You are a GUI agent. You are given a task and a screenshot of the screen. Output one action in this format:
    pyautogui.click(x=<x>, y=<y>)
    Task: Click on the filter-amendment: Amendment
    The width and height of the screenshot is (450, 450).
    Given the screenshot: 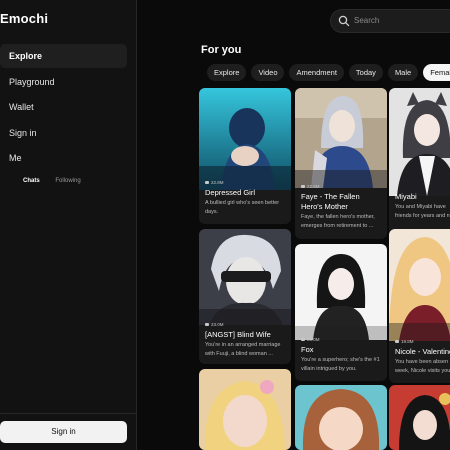 What is the action you would take?
    pyautogui.click(x=316, y=72)
    